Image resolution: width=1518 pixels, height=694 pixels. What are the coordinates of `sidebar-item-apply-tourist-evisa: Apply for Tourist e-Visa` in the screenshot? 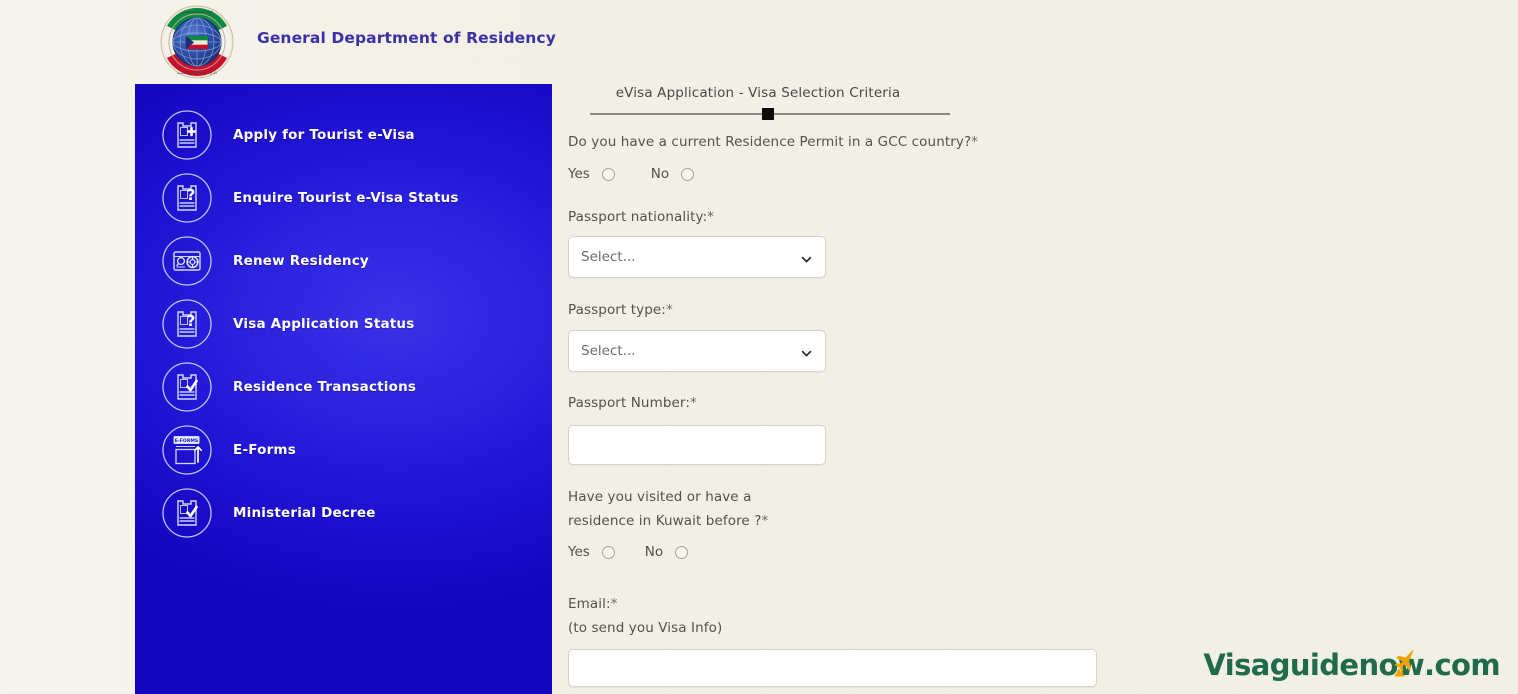 It's located at (343, 135).